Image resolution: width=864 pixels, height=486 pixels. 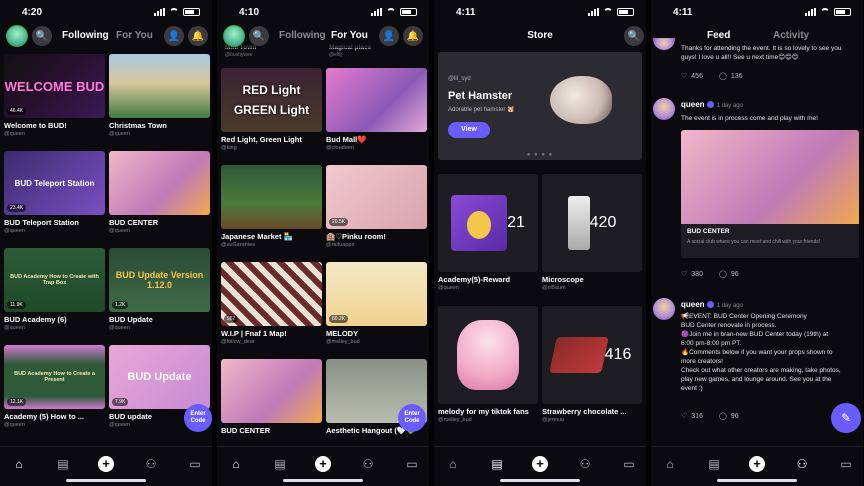 I want to click on game-card: 80.2K MELODY @melley_bud, so click(x=376, y=303).